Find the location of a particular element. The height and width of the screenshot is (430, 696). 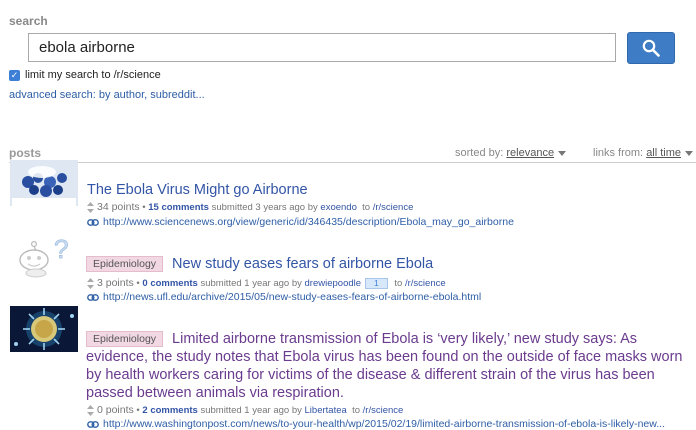

limit-search-label: limit my search to /r/science is located at coordinates (93, 75).